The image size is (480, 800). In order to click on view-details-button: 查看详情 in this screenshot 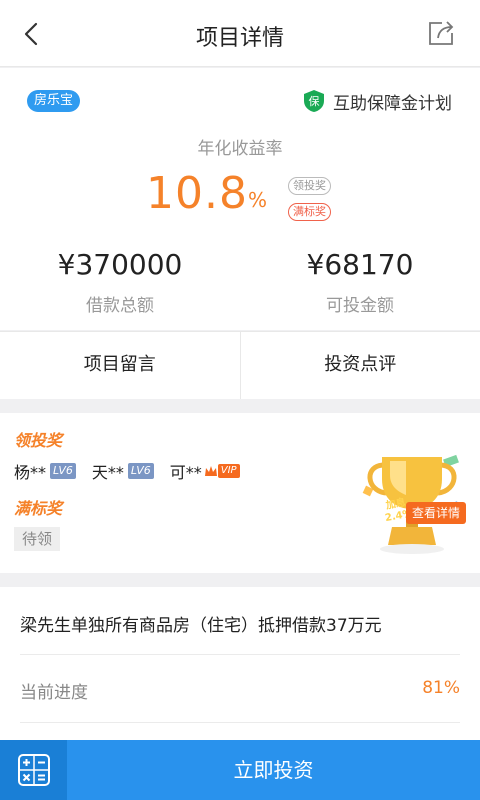, I will do `click(436, 513)`.